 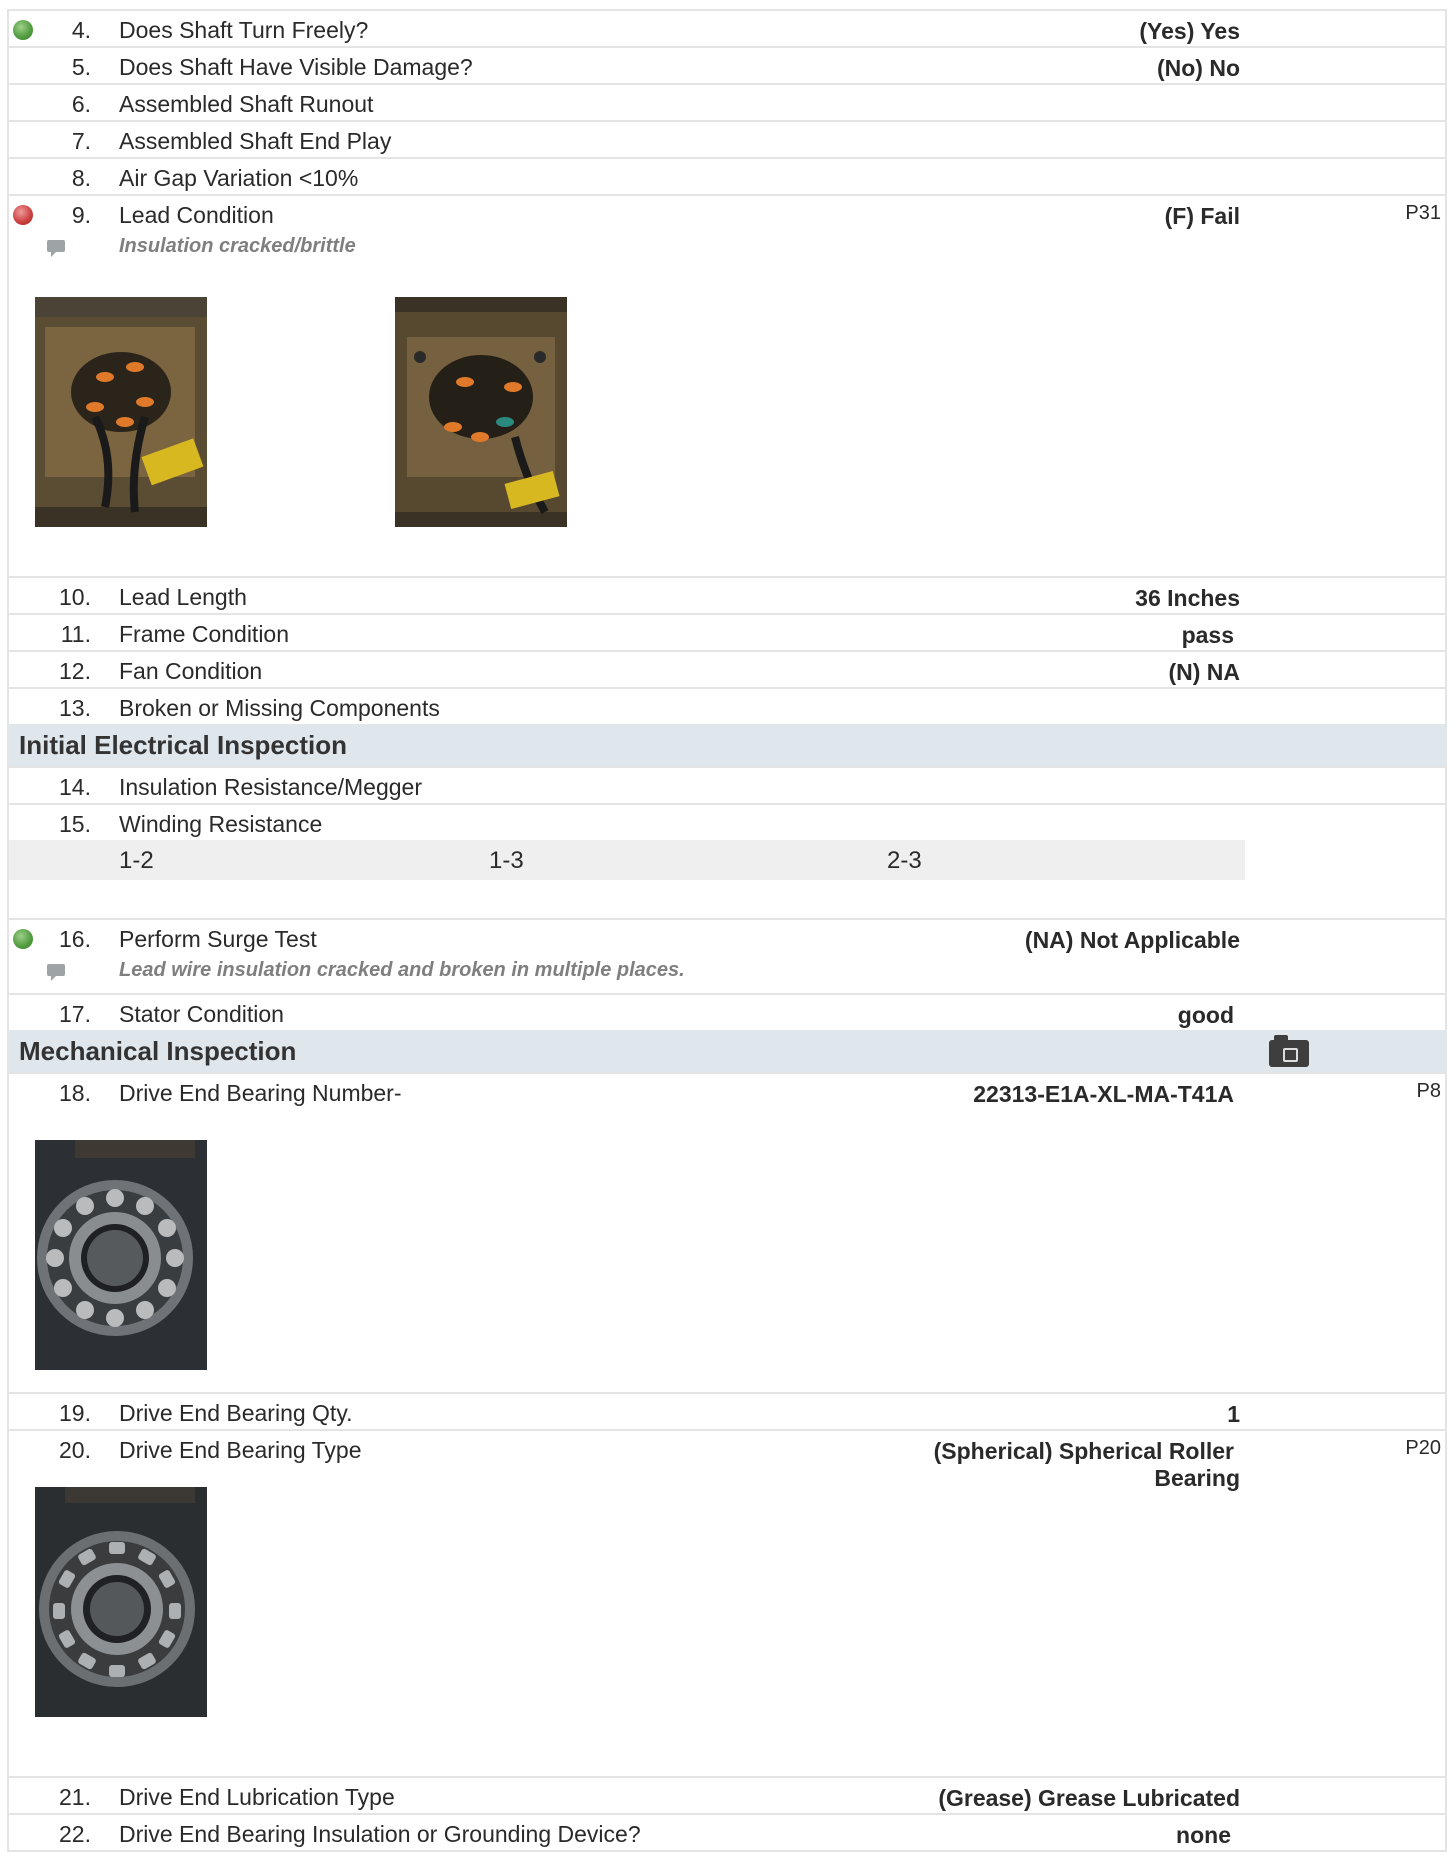 I want to click on item-question: Drive End Bearing Number-, so click(x=260, y=1093).